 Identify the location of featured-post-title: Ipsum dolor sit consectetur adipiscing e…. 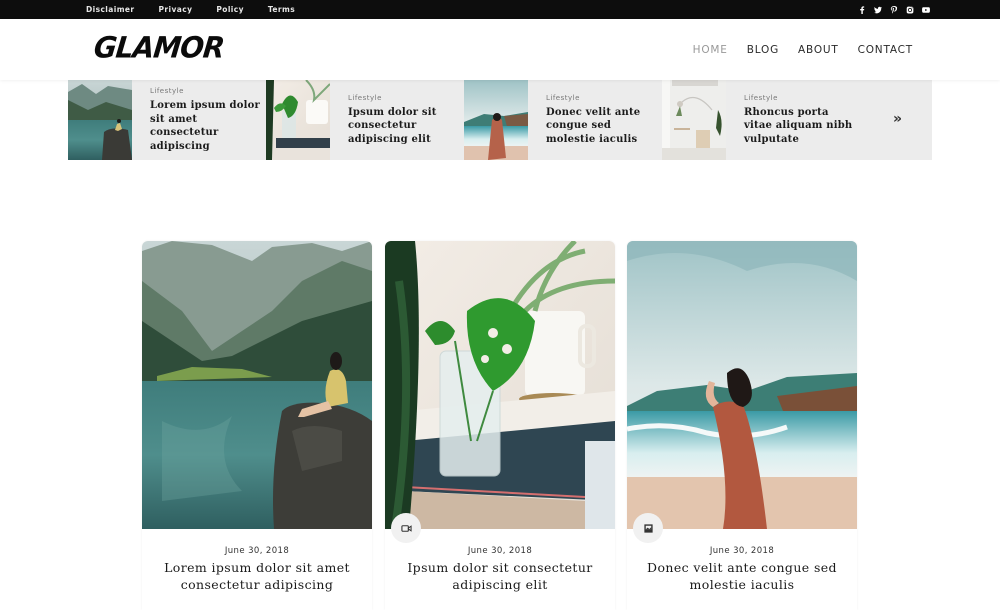
(403, 126).